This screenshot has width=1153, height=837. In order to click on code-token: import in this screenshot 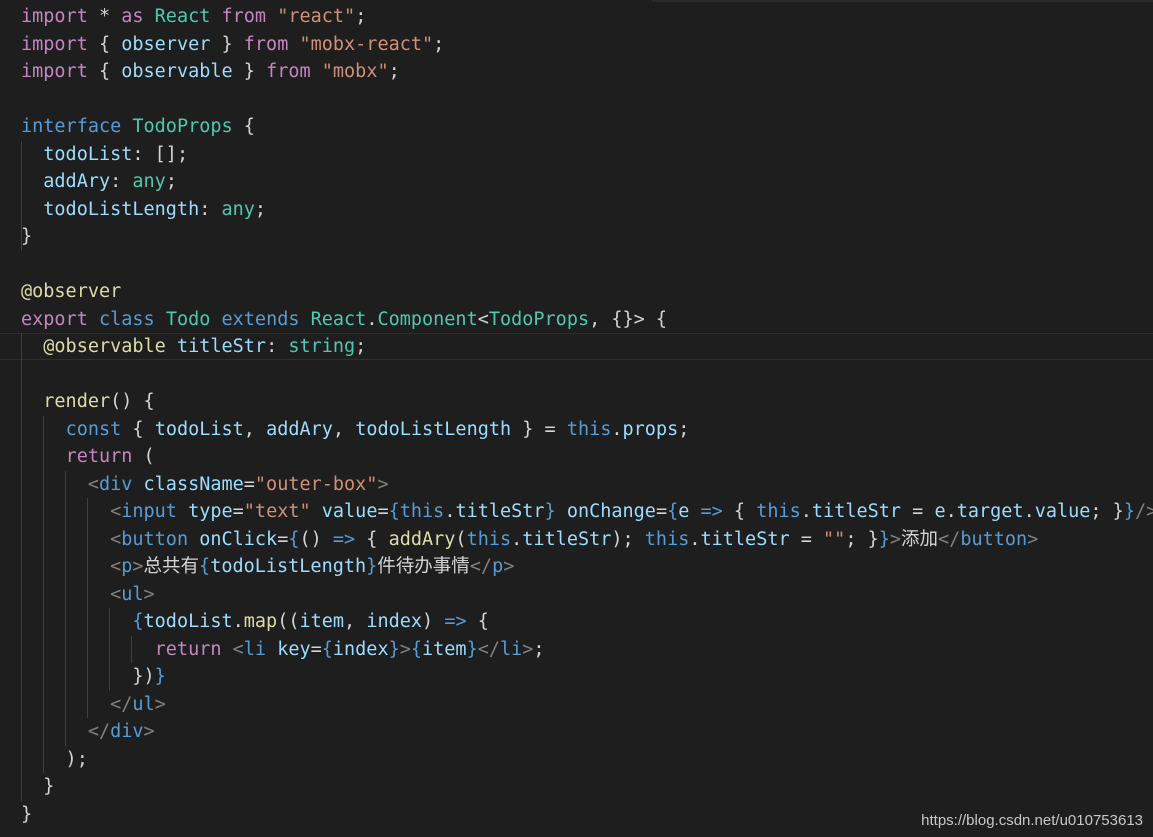, I will do `click(54, 44)`.